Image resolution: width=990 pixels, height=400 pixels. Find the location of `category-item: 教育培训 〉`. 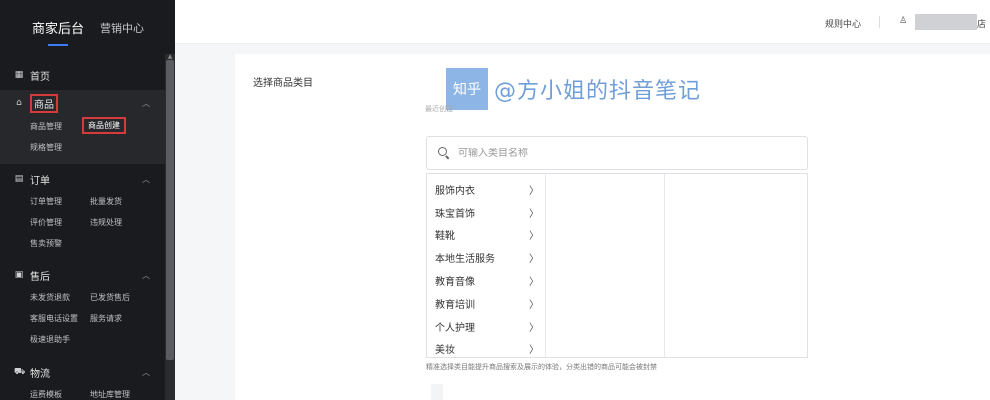

category-item: 教育培训 〉 is located at coordinates (486, 303).